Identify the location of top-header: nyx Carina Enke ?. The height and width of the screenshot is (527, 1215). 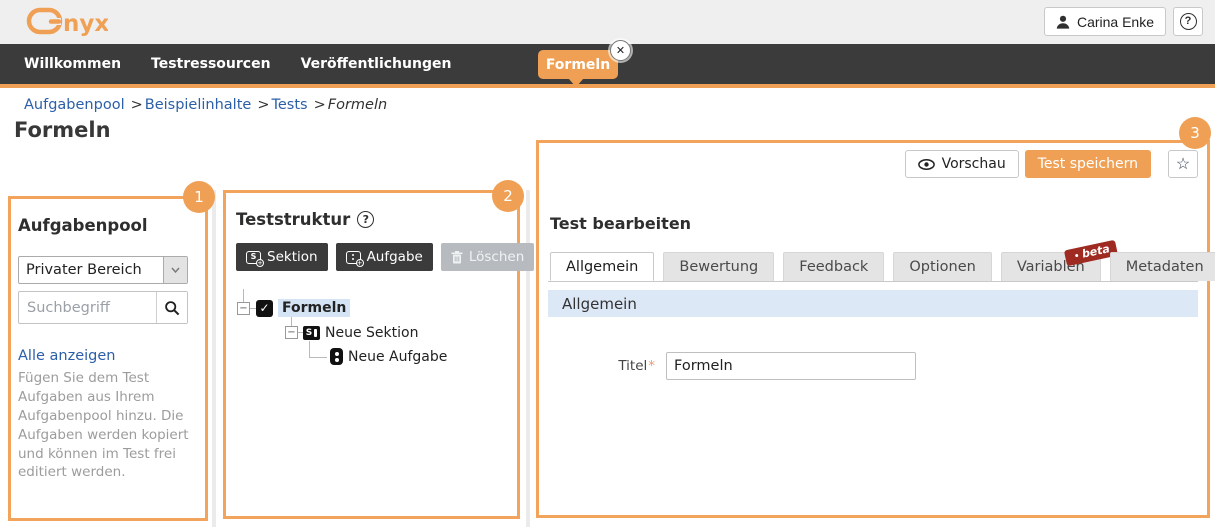
(607, 22).